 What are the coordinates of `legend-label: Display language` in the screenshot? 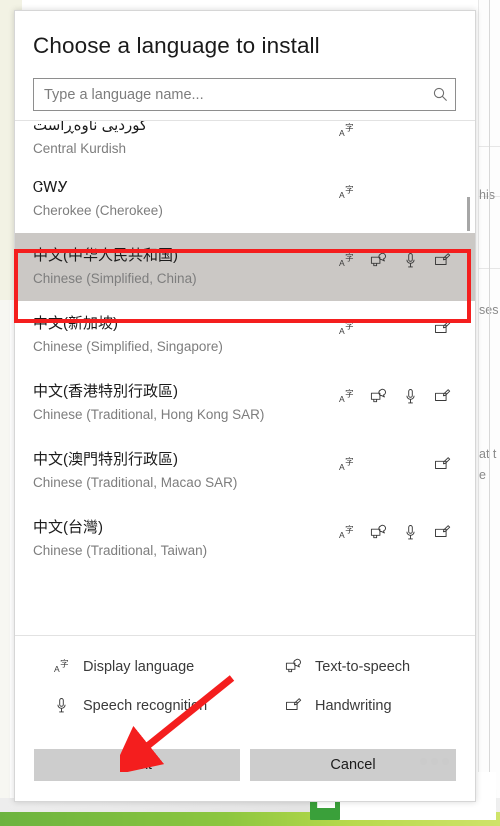 It's located at (139, 666).